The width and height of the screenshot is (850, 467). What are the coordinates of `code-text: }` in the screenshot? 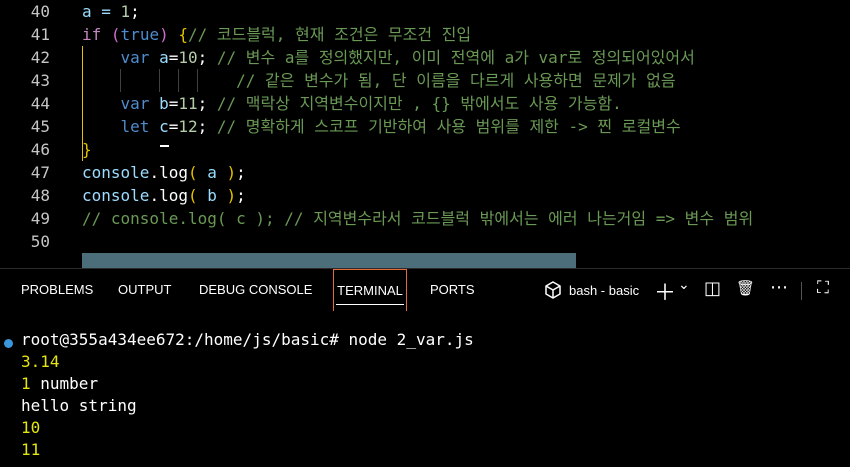 It's located at (87, 149).